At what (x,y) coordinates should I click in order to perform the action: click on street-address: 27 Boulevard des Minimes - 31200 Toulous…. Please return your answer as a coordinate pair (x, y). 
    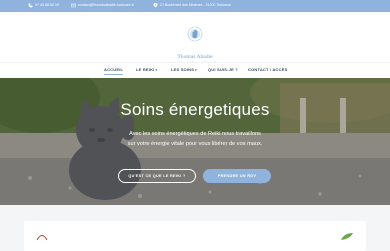
    Looking at the image, I should click on (195, 5).